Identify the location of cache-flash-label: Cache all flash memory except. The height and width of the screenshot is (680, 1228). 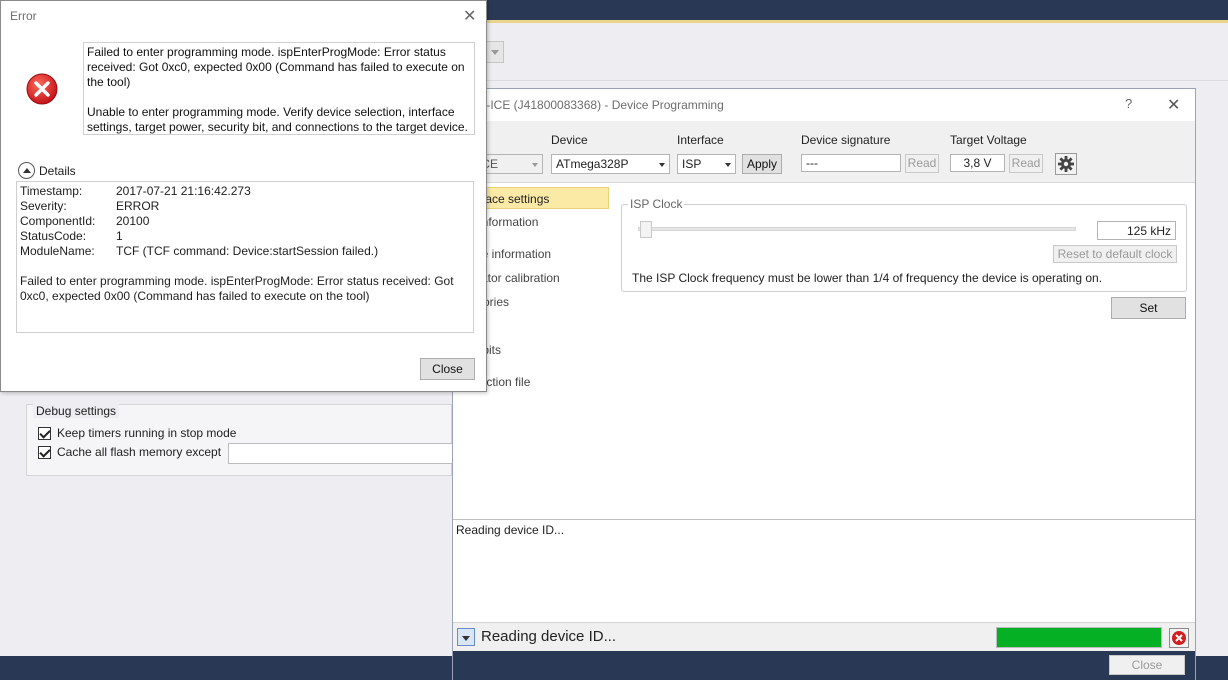
(139, 452).